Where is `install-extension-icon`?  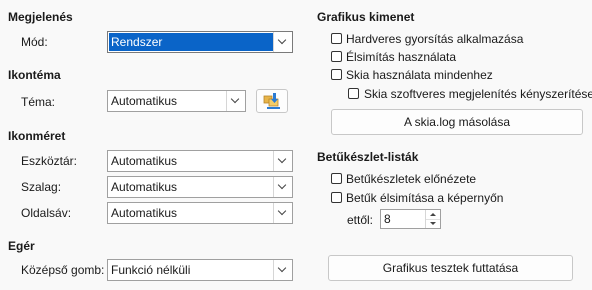
install-extension-icon is located at coordinates (271, 101).